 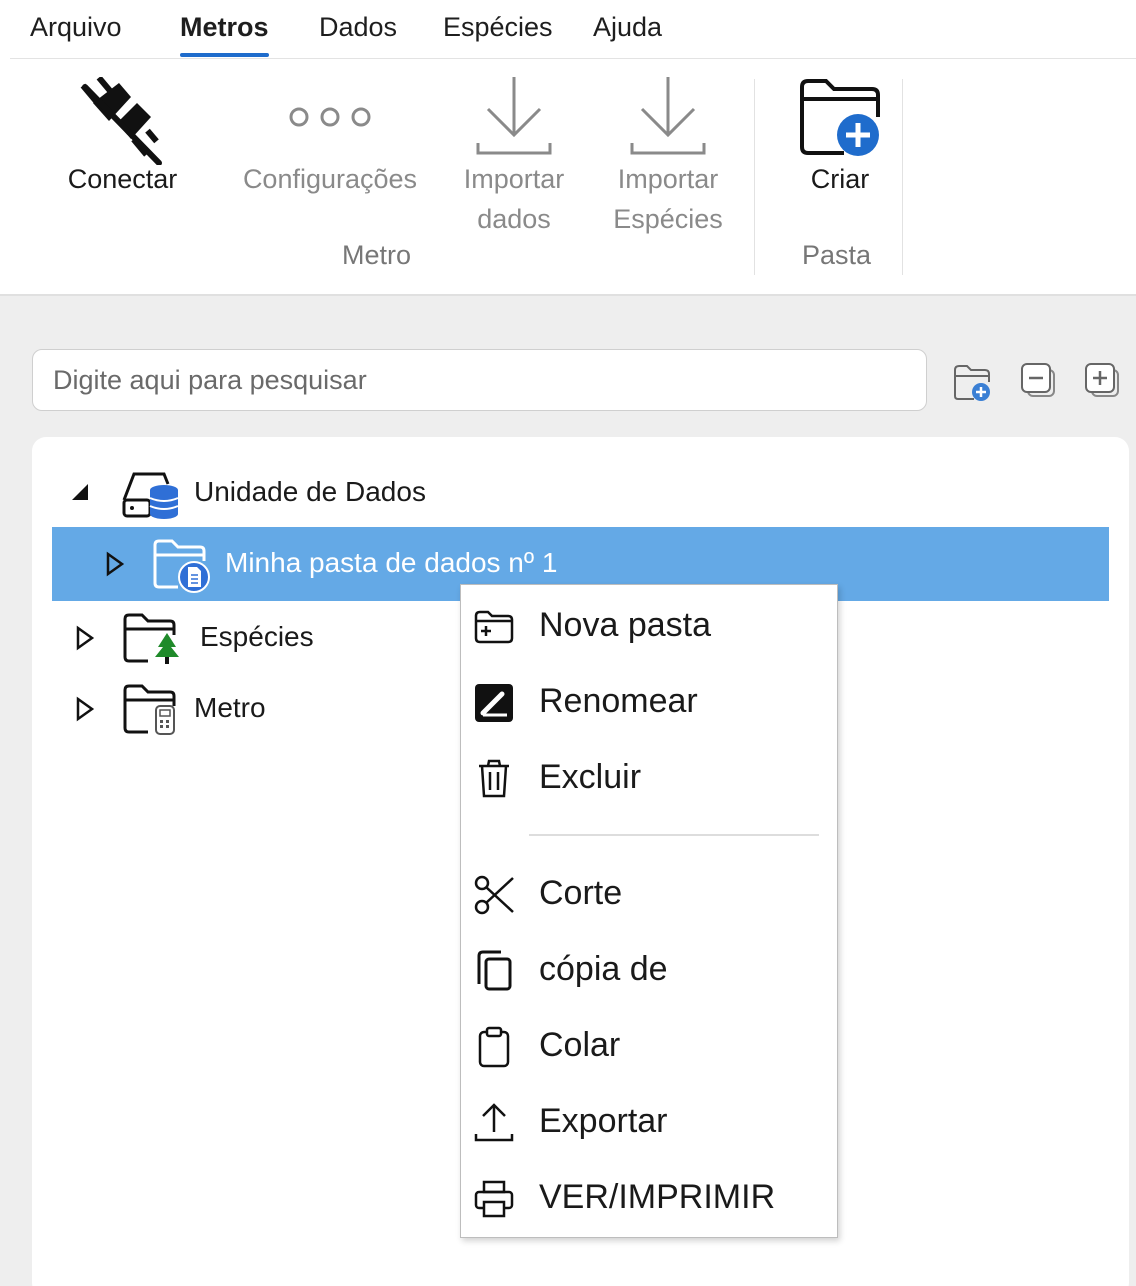 I want to click on trash-icon, so click(x=494, y=778).